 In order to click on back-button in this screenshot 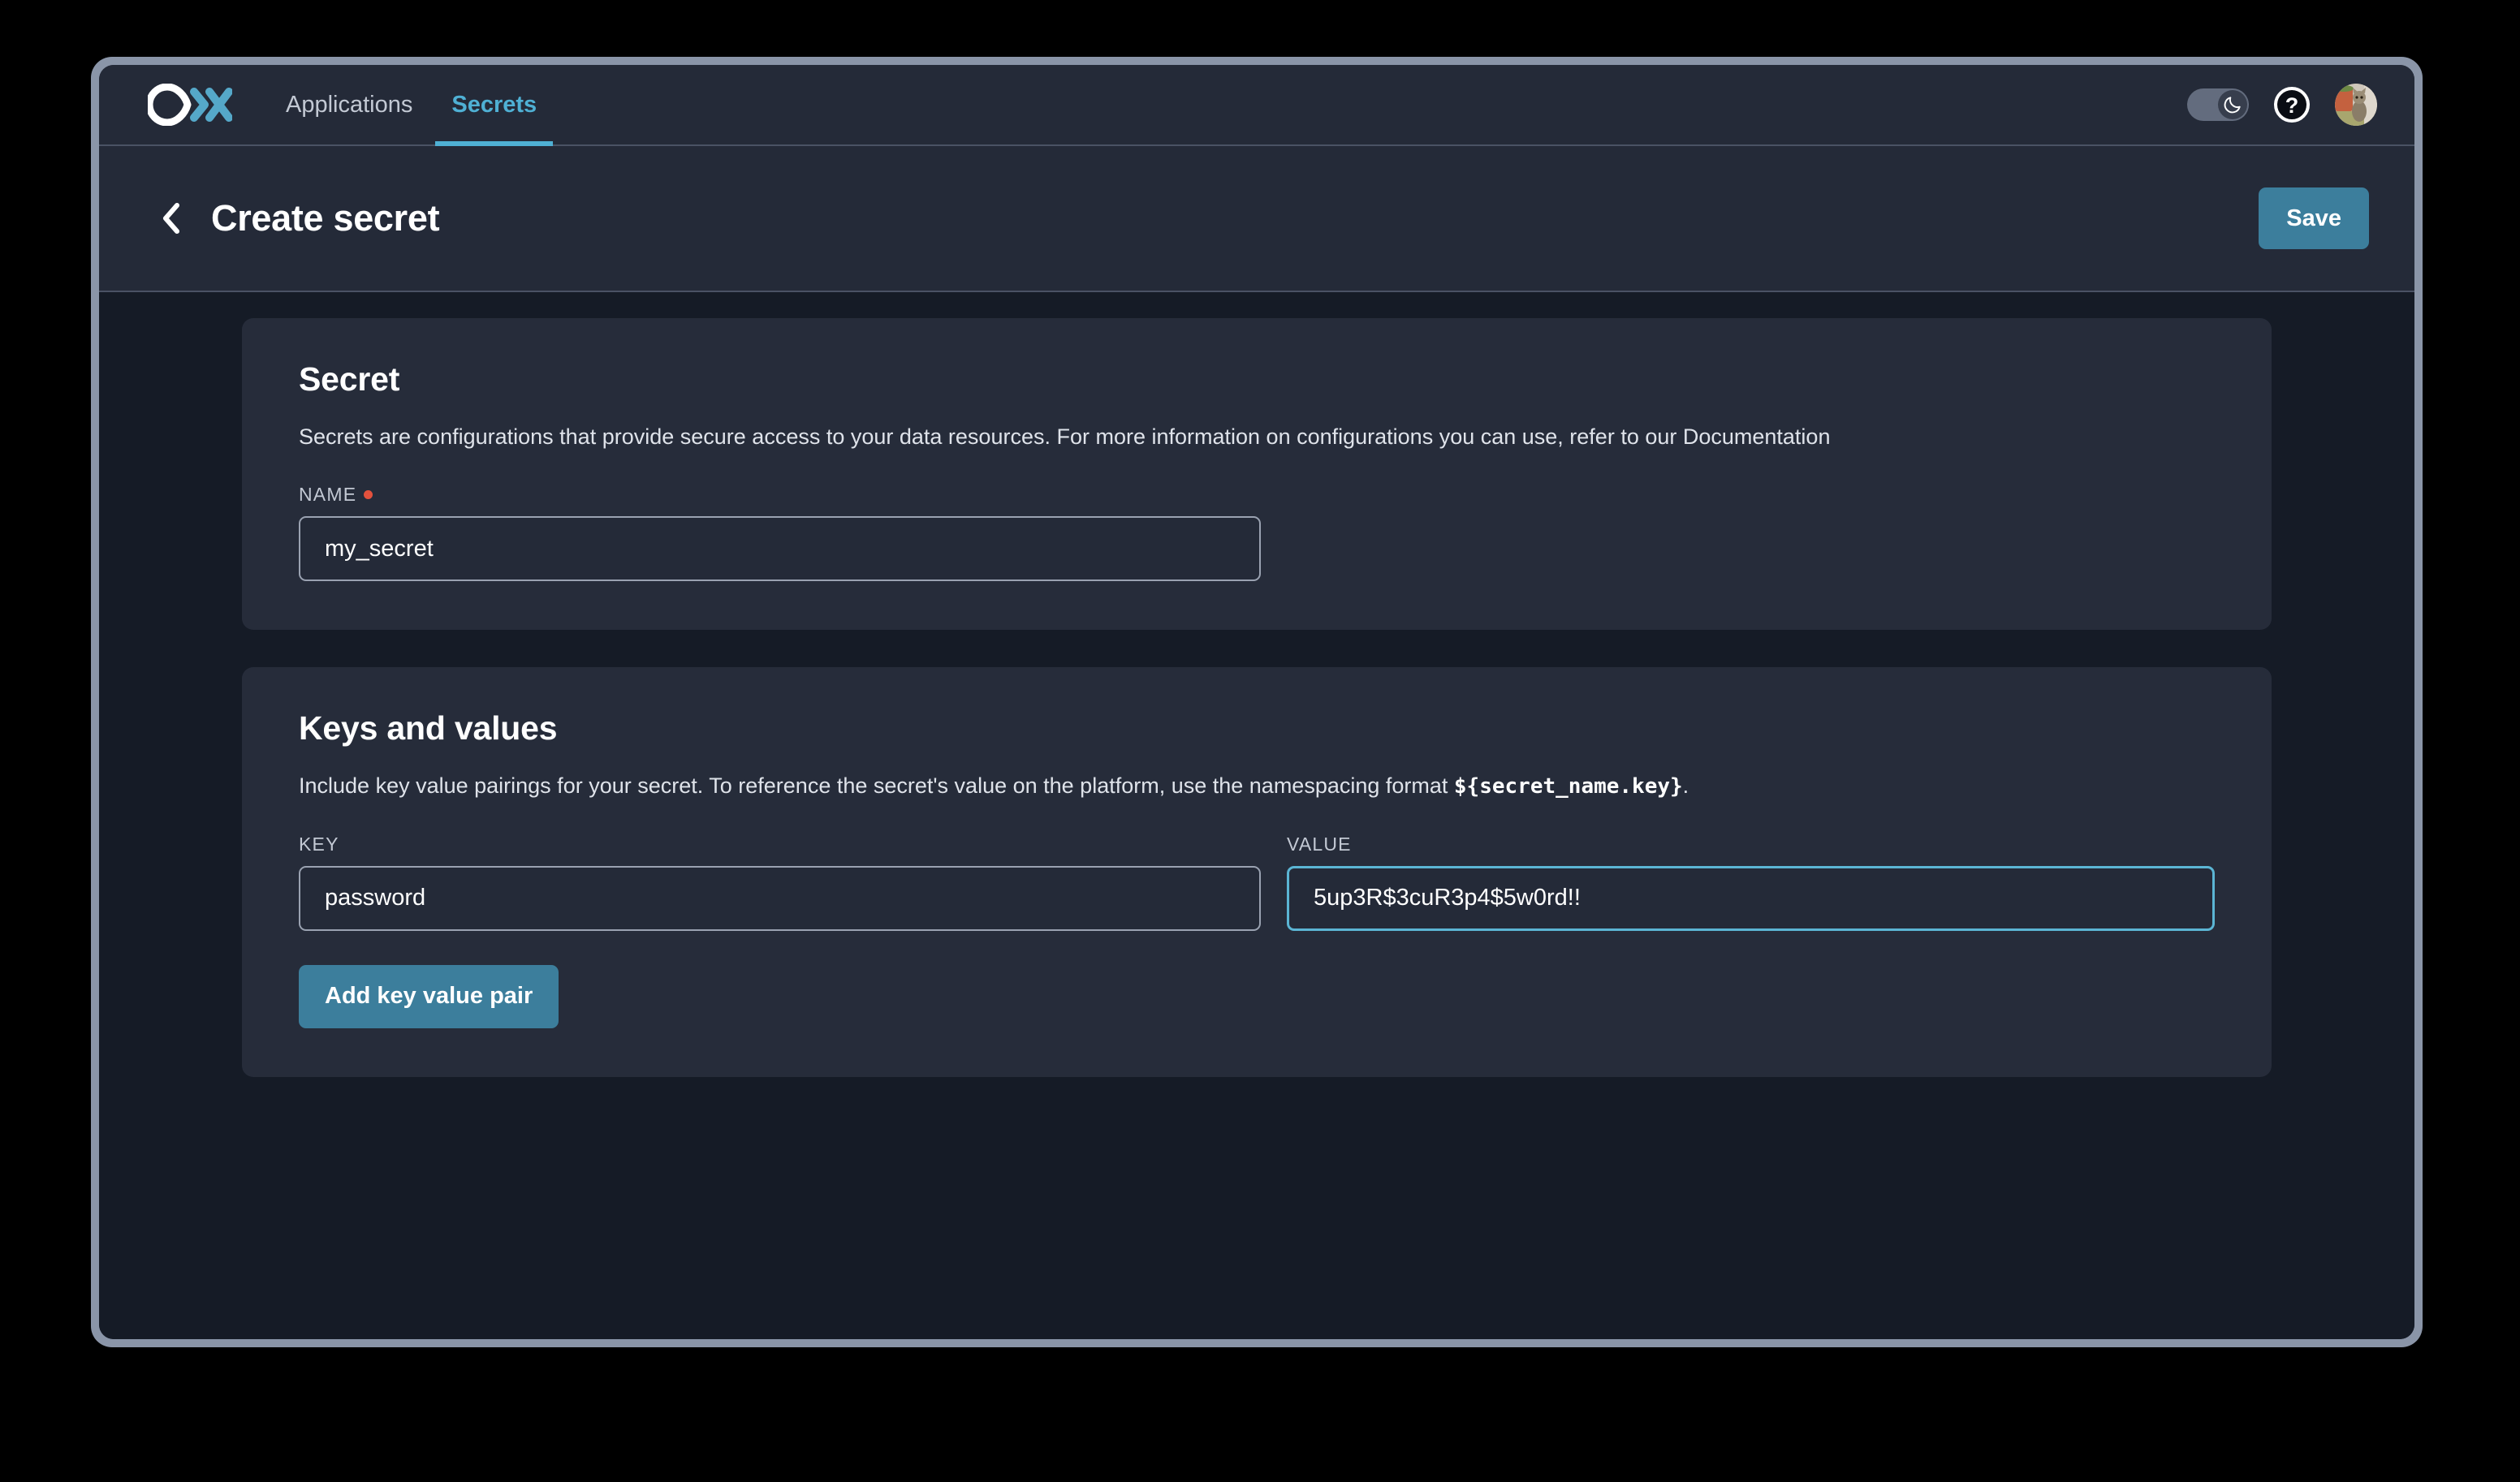, I will do `click(172, 218)`.